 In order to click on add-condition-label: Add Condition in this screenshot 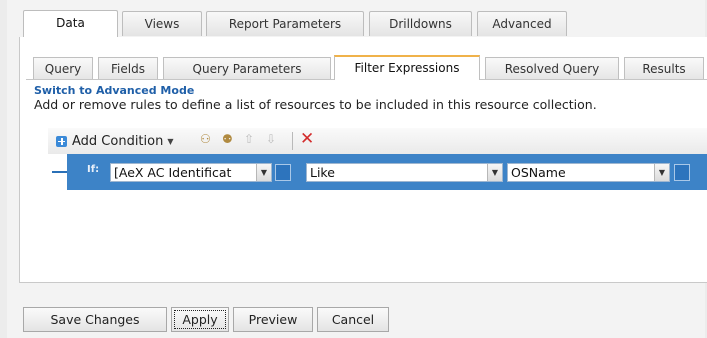, I will do `click(118, 141)`.